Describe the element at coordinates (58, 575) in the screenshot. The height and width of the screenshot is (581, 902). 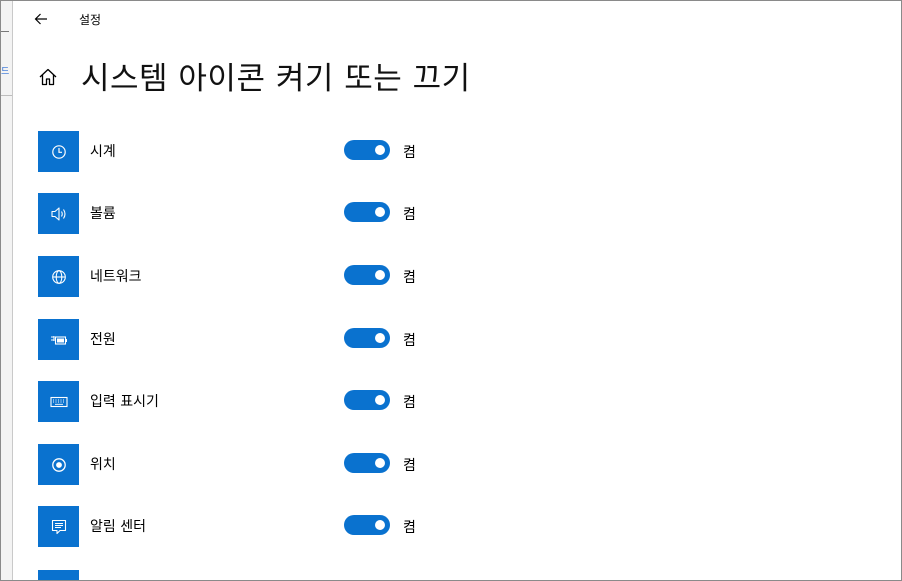
I see `next-item-tile` at that location.